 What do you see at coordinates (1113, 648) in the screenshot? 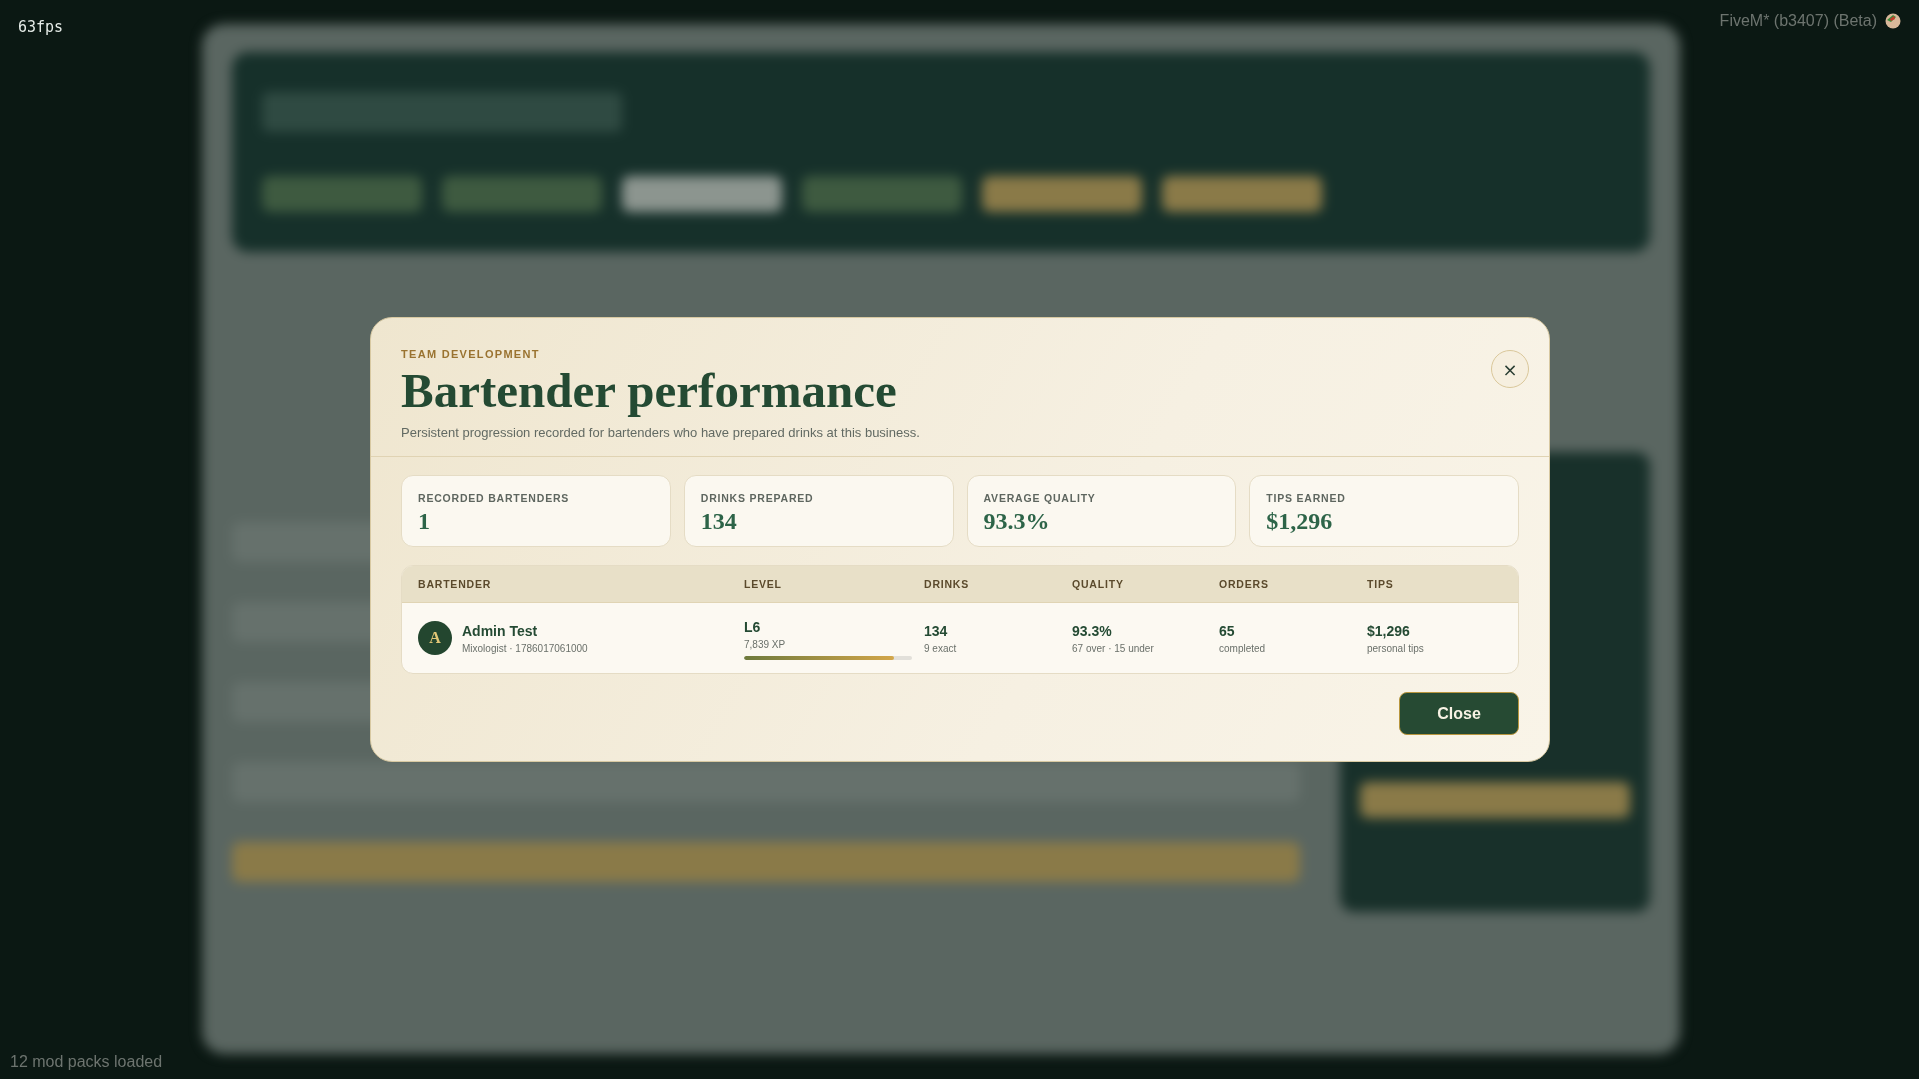
I see `cell-note: 67 over · 15 under` at bounding box center [1113, 648].